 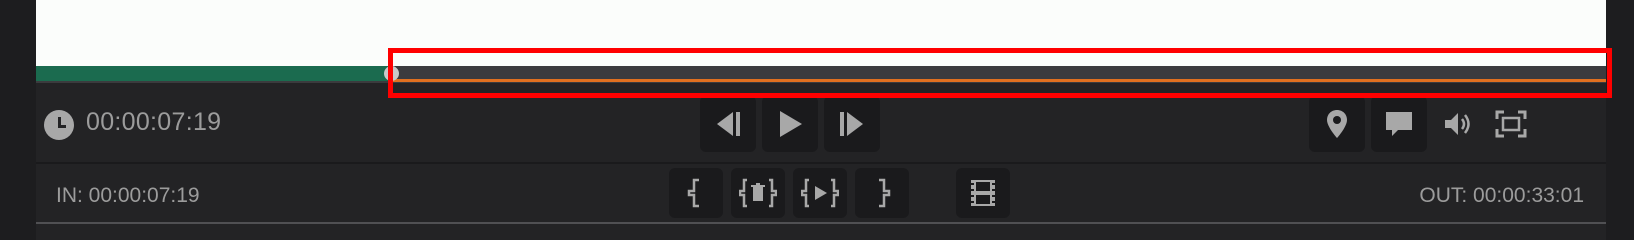 I want to click on comment-icon, so click(x=1399, y=124).